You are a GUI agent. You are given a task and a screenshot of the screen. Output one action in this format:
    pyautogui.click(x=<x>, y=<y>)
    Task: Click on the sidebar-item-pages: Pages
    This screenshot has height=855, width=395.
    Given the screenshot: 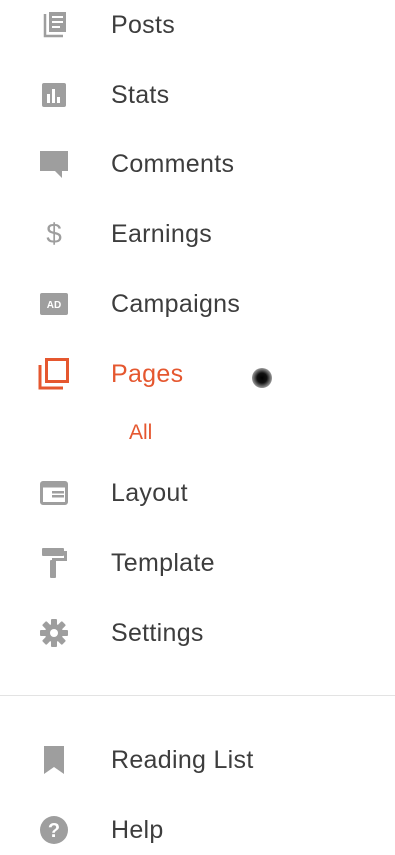 What is the action you would take?
    pyautogui.click(x=197, y=374)
    